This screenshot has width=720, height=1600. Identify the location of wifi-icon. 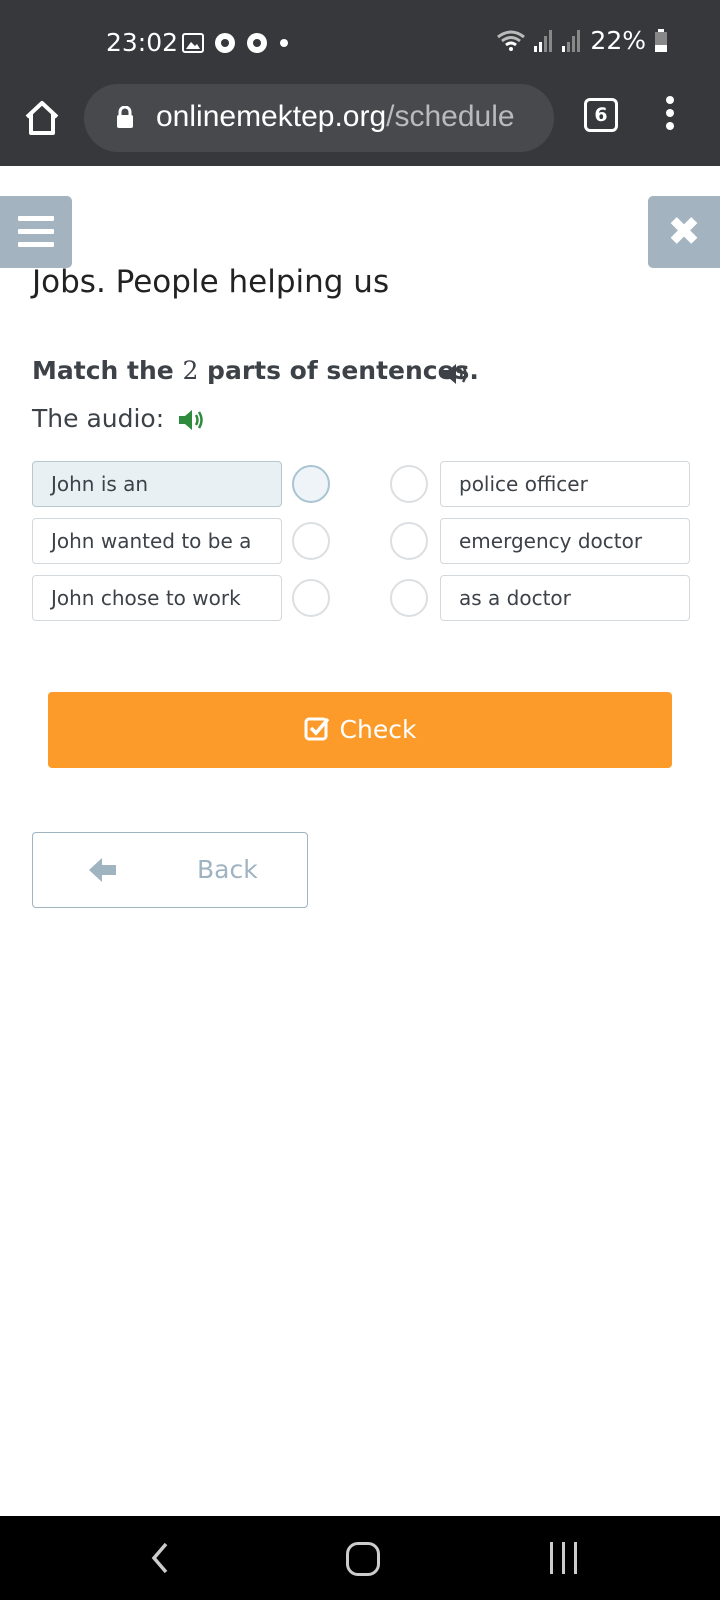
(511, 40).